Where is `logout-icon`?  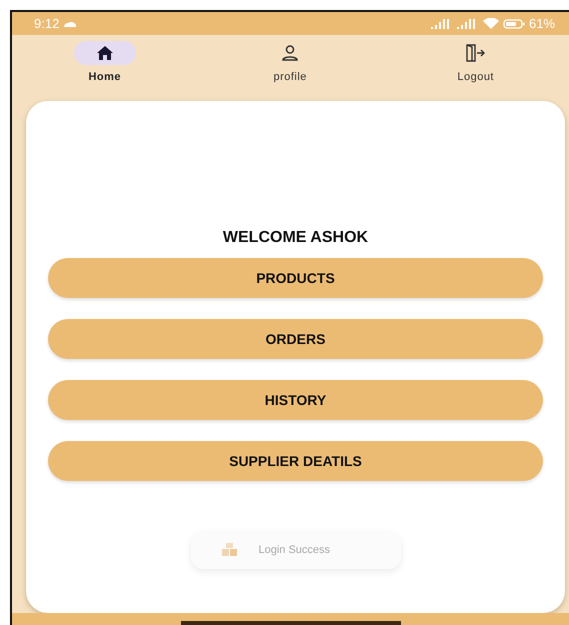 logout-icon is located at coordinates (476, 53).